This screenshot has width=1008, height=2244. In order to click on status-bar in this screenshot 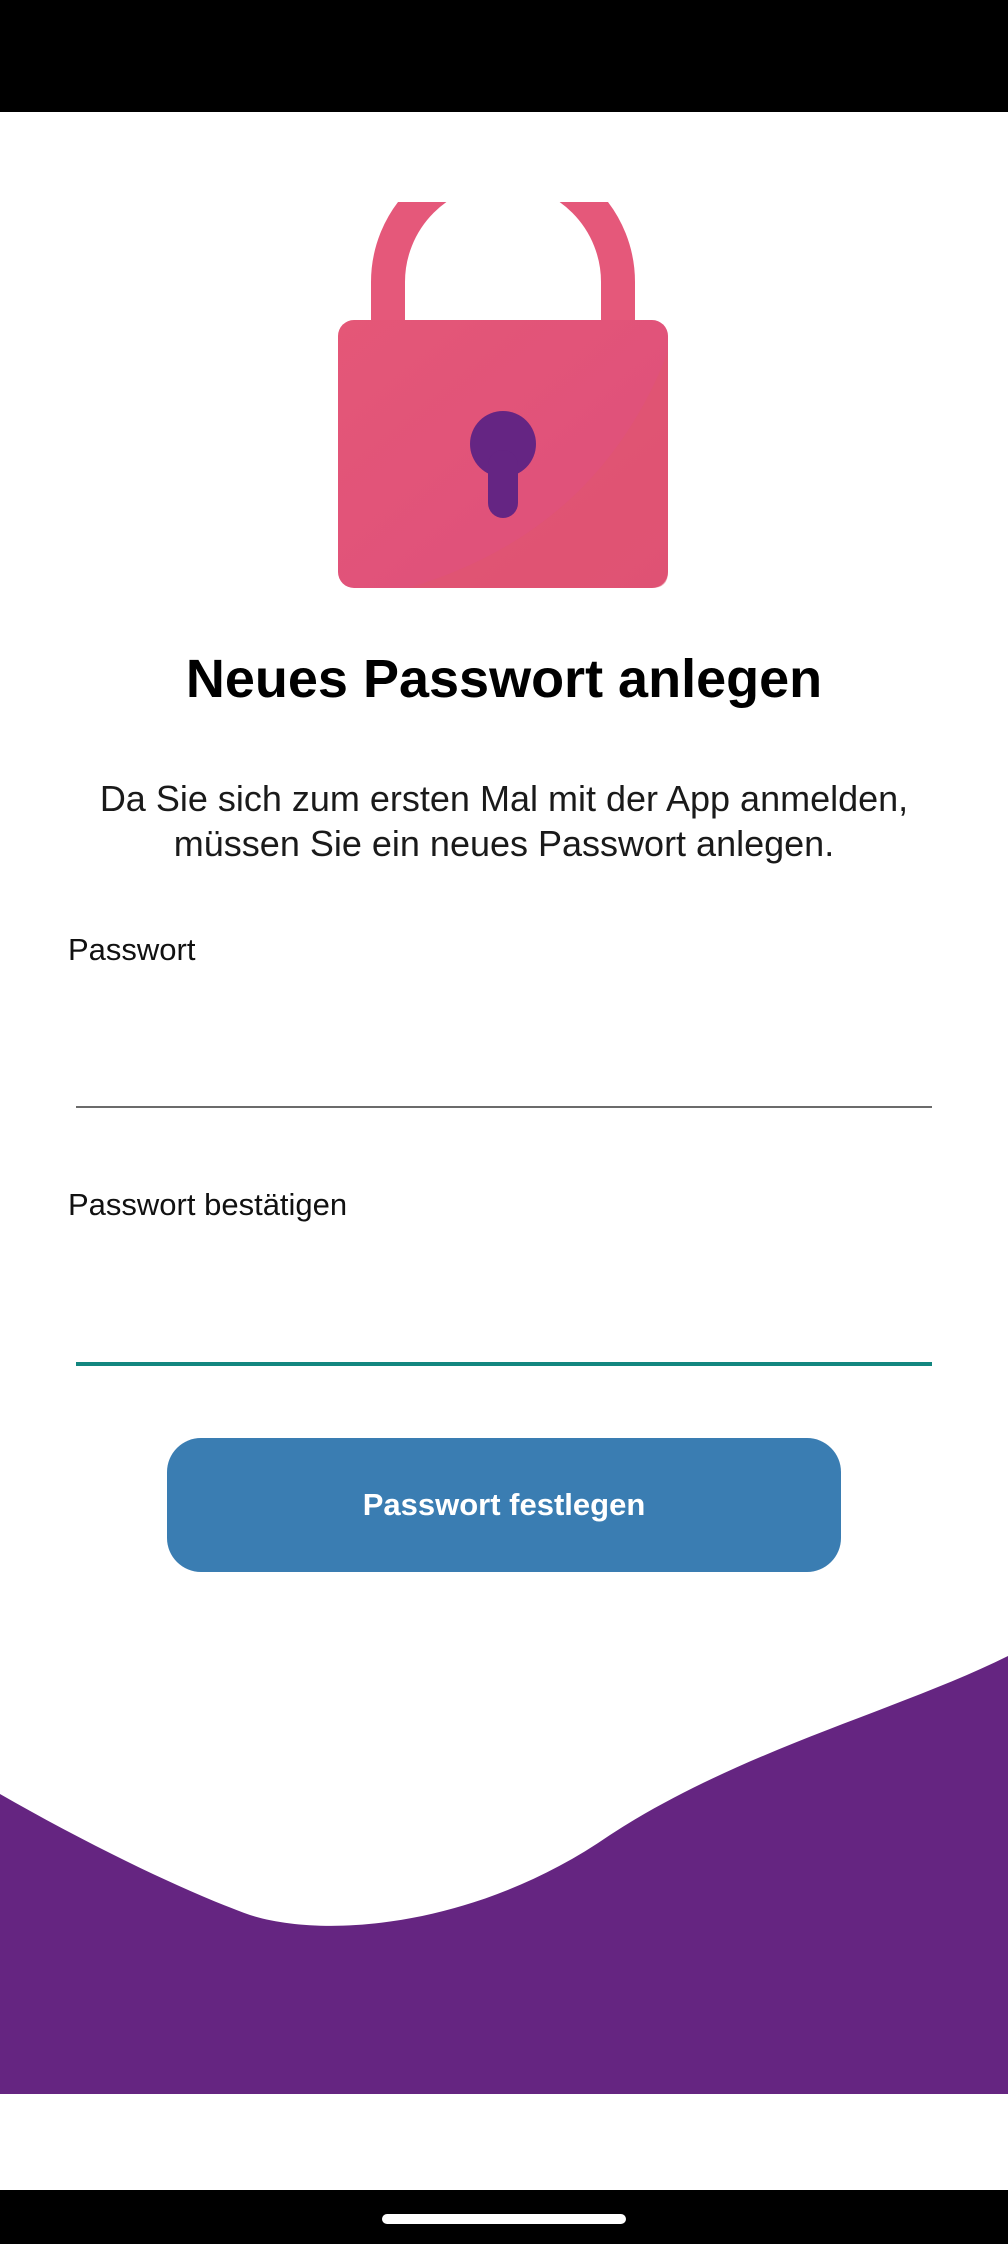, I will do `click(504, 56)`.